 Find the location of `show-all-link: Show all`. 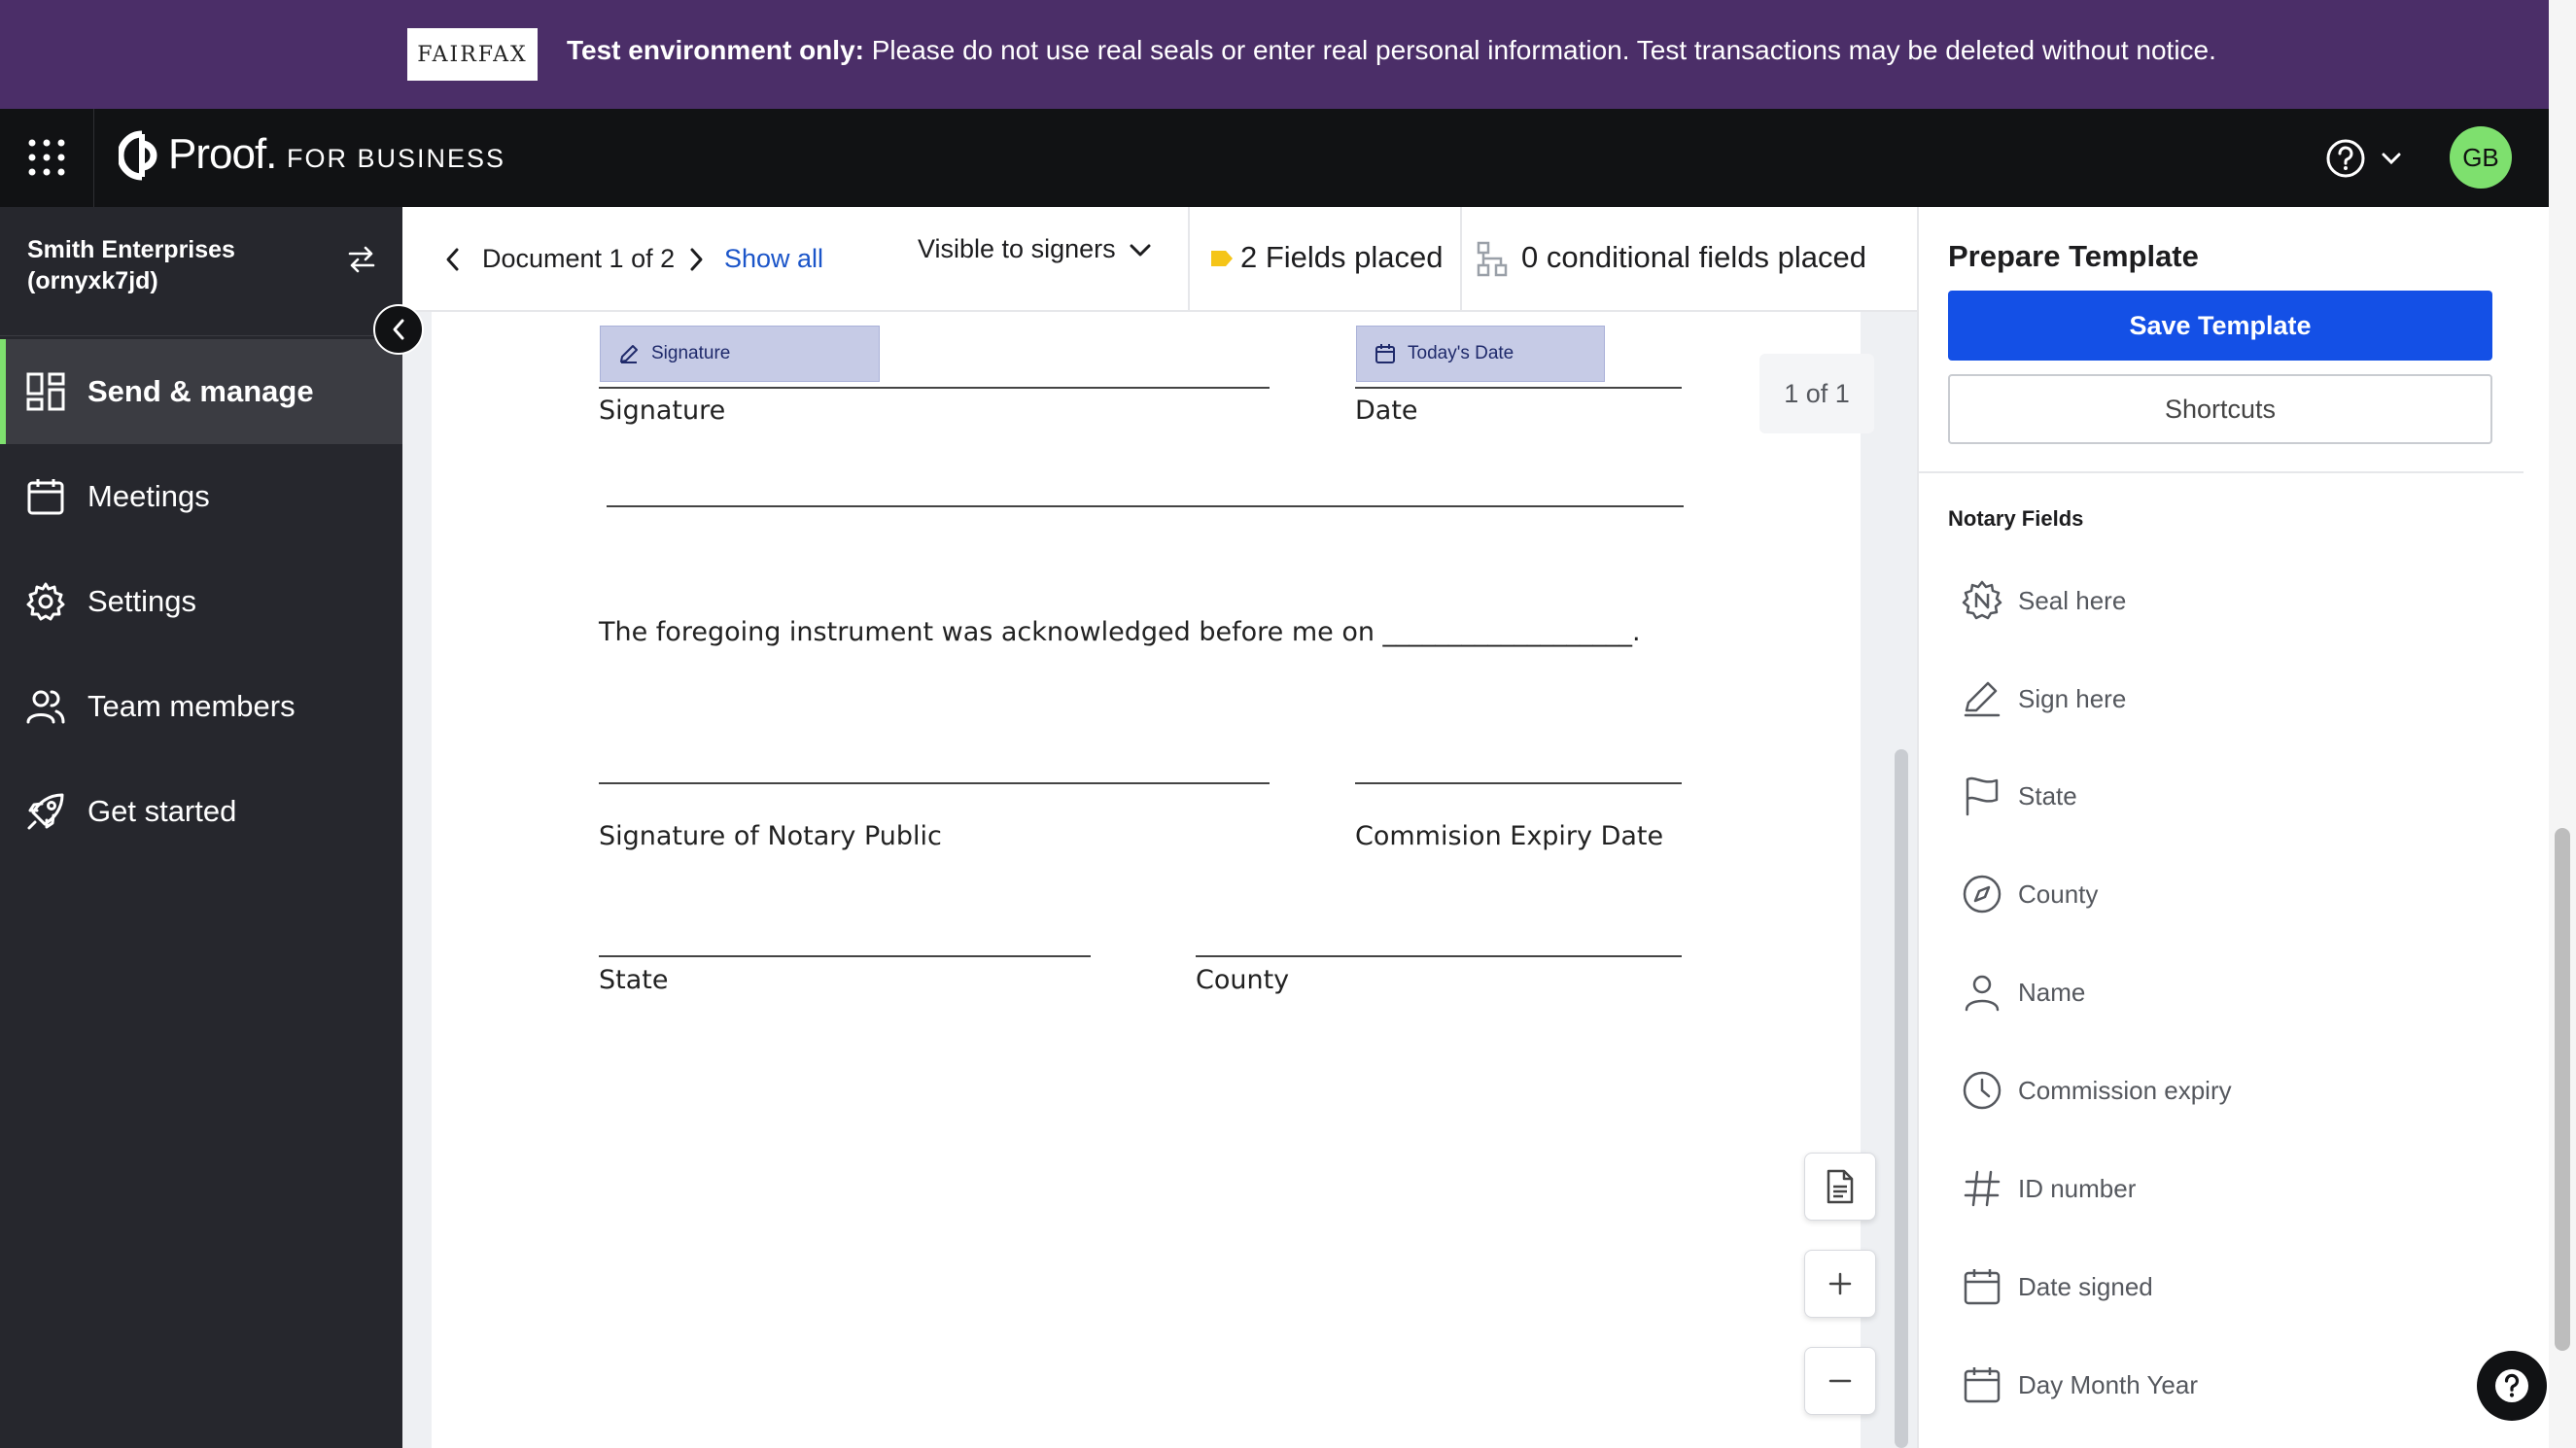

show-all-link: Show all is located at coordinates (773, 259).